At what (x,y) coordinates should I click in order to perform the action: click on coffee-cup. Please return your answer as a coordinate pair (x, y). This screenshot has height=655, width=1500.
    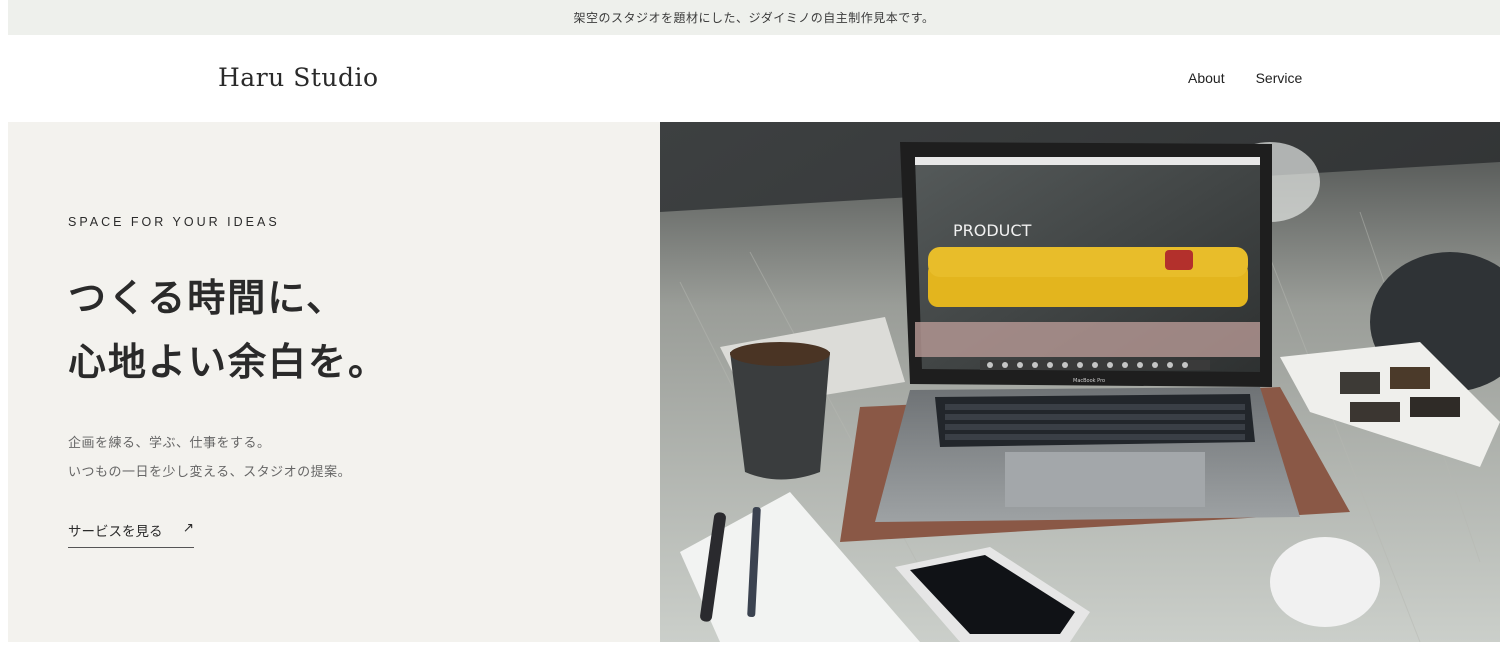
    Looking at the image, I should click on (780, 416).